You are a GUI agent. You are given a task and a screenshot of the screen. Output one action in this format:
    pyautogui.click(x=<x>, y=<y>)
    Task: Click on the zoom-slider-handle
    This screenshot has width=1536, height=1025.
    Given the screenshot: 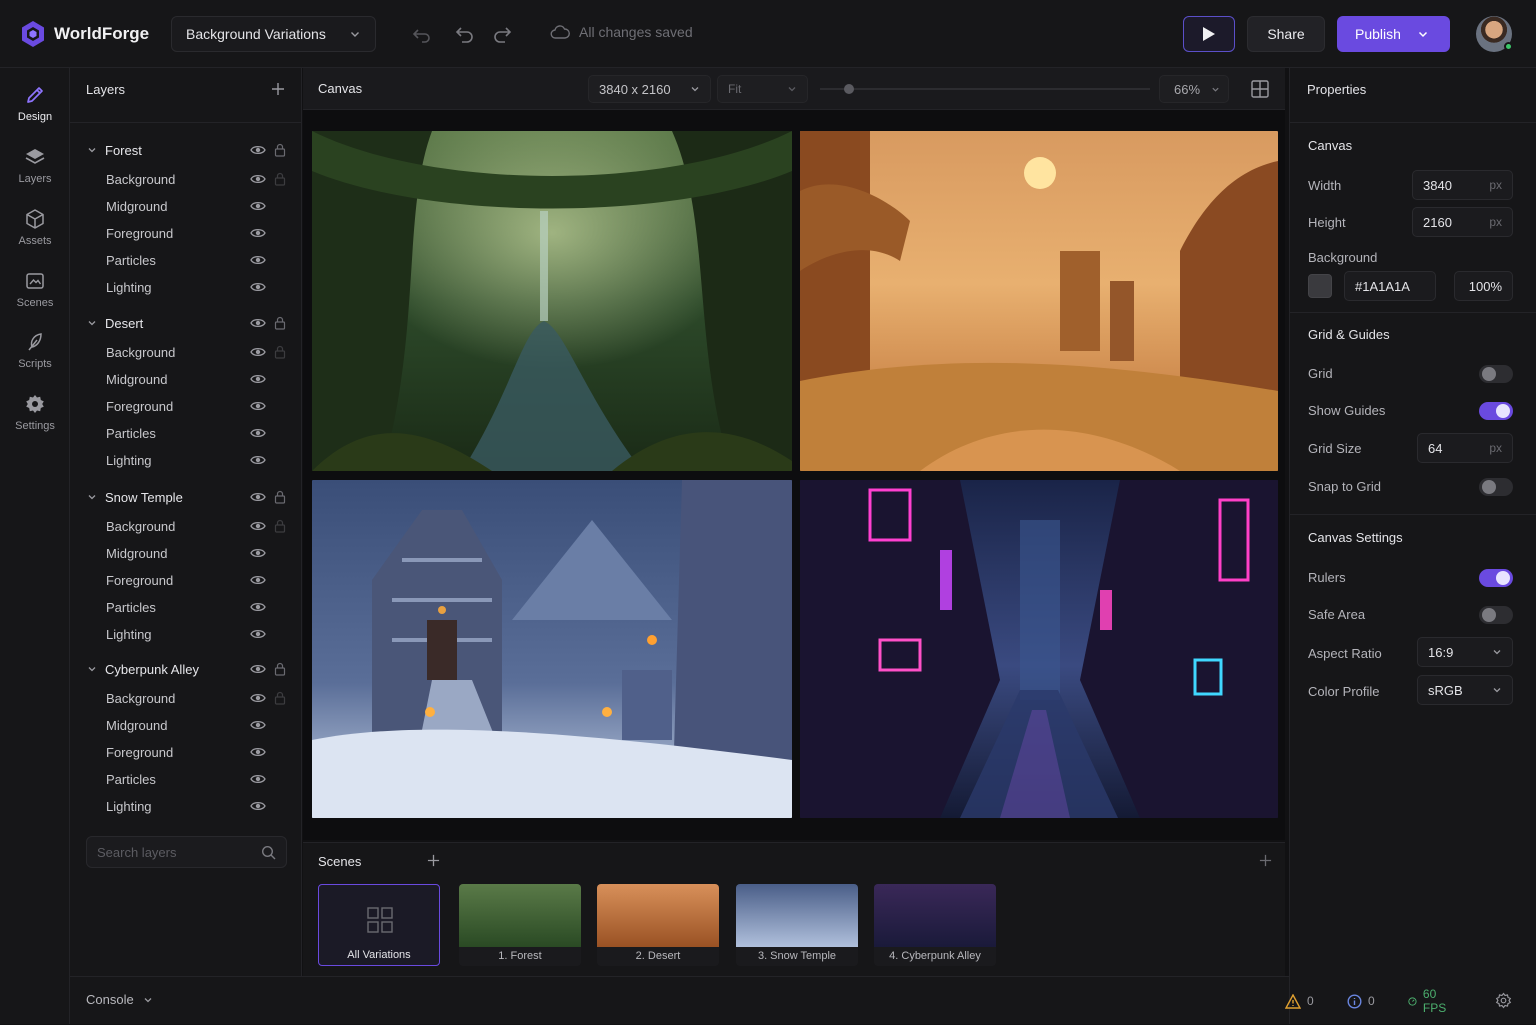 What is the action you would take?
    pyautogui.click(x=849, y=89)
    